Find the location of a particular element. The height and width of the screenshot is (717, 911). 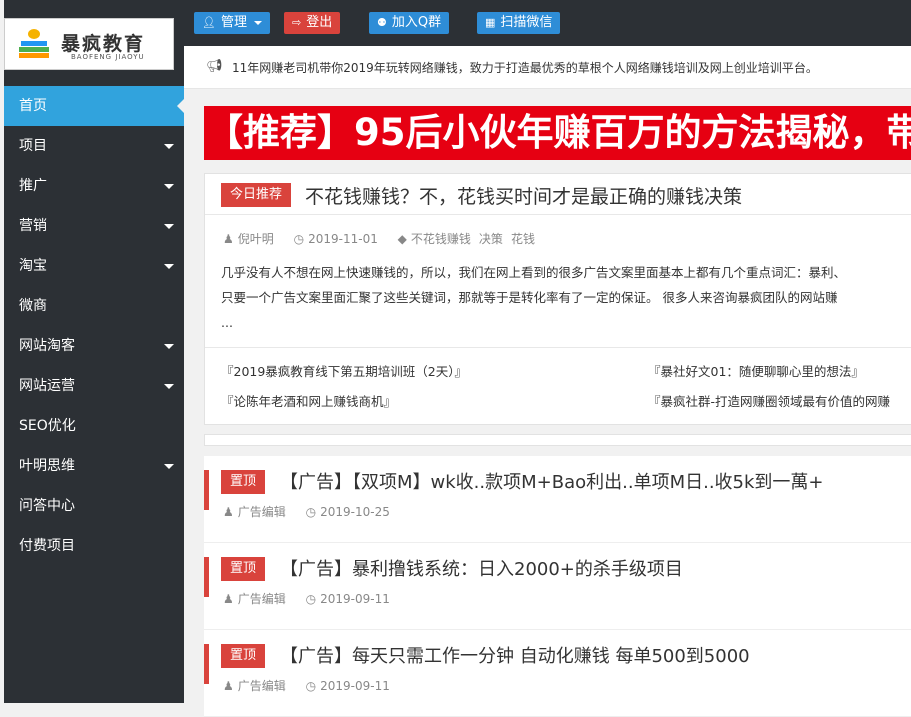

sidebar-item-yeming-thinking: 叶明思维 is located at coordinates (94, 466).